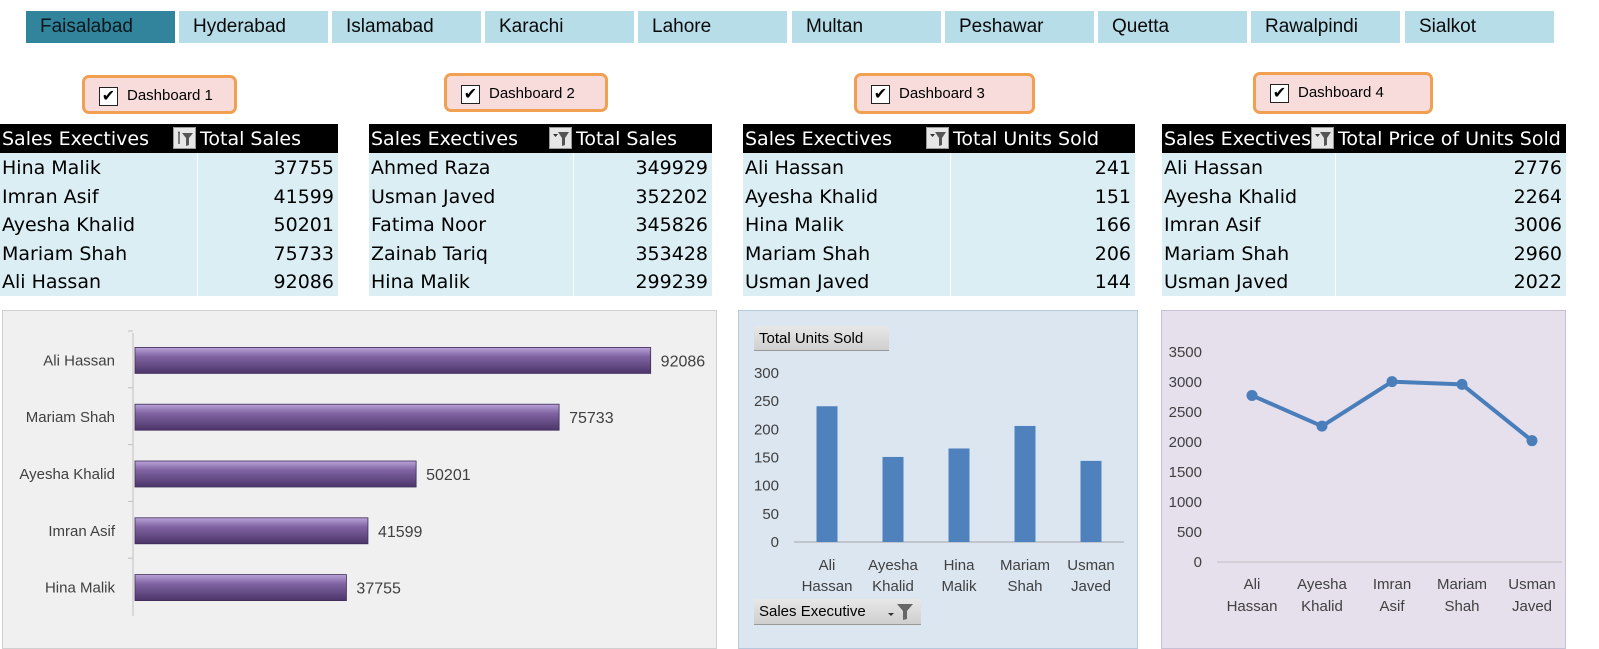 This screenshot has width=1599, height=649. What do you see at coordinates (250, 139) in the screenshot?
I see `column-header-value: Total Sales` at bounding box center [250, 139].